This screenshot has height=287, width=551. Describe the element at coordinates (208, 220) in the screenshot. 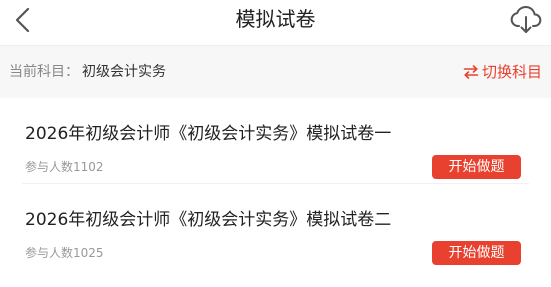

I see `paper-title: 2026年初级会计师《初级会计实务》模拟试卷二` at that location.